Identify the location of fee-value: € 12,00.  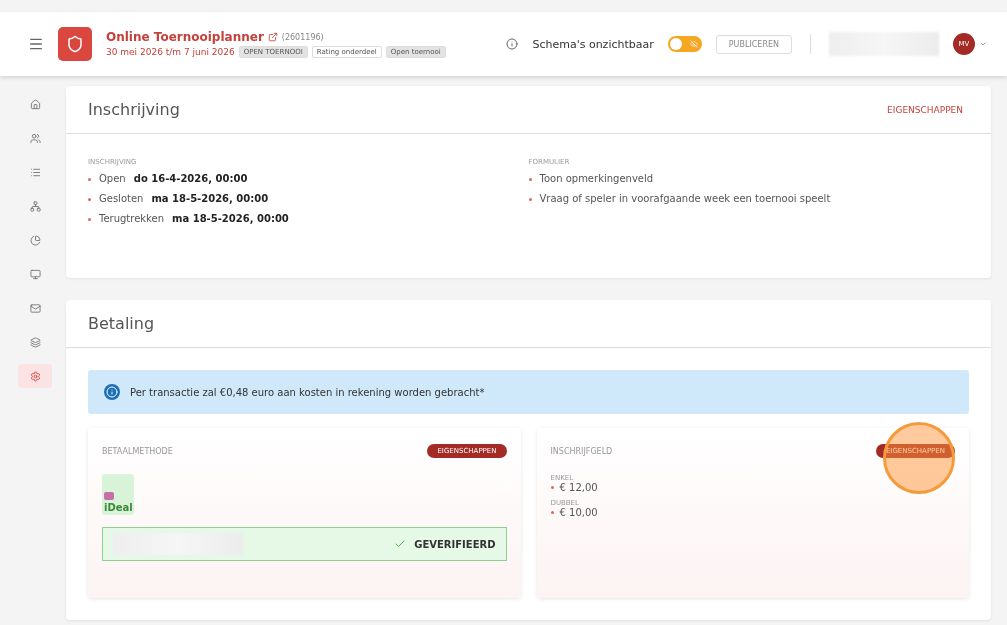
(578, 487).